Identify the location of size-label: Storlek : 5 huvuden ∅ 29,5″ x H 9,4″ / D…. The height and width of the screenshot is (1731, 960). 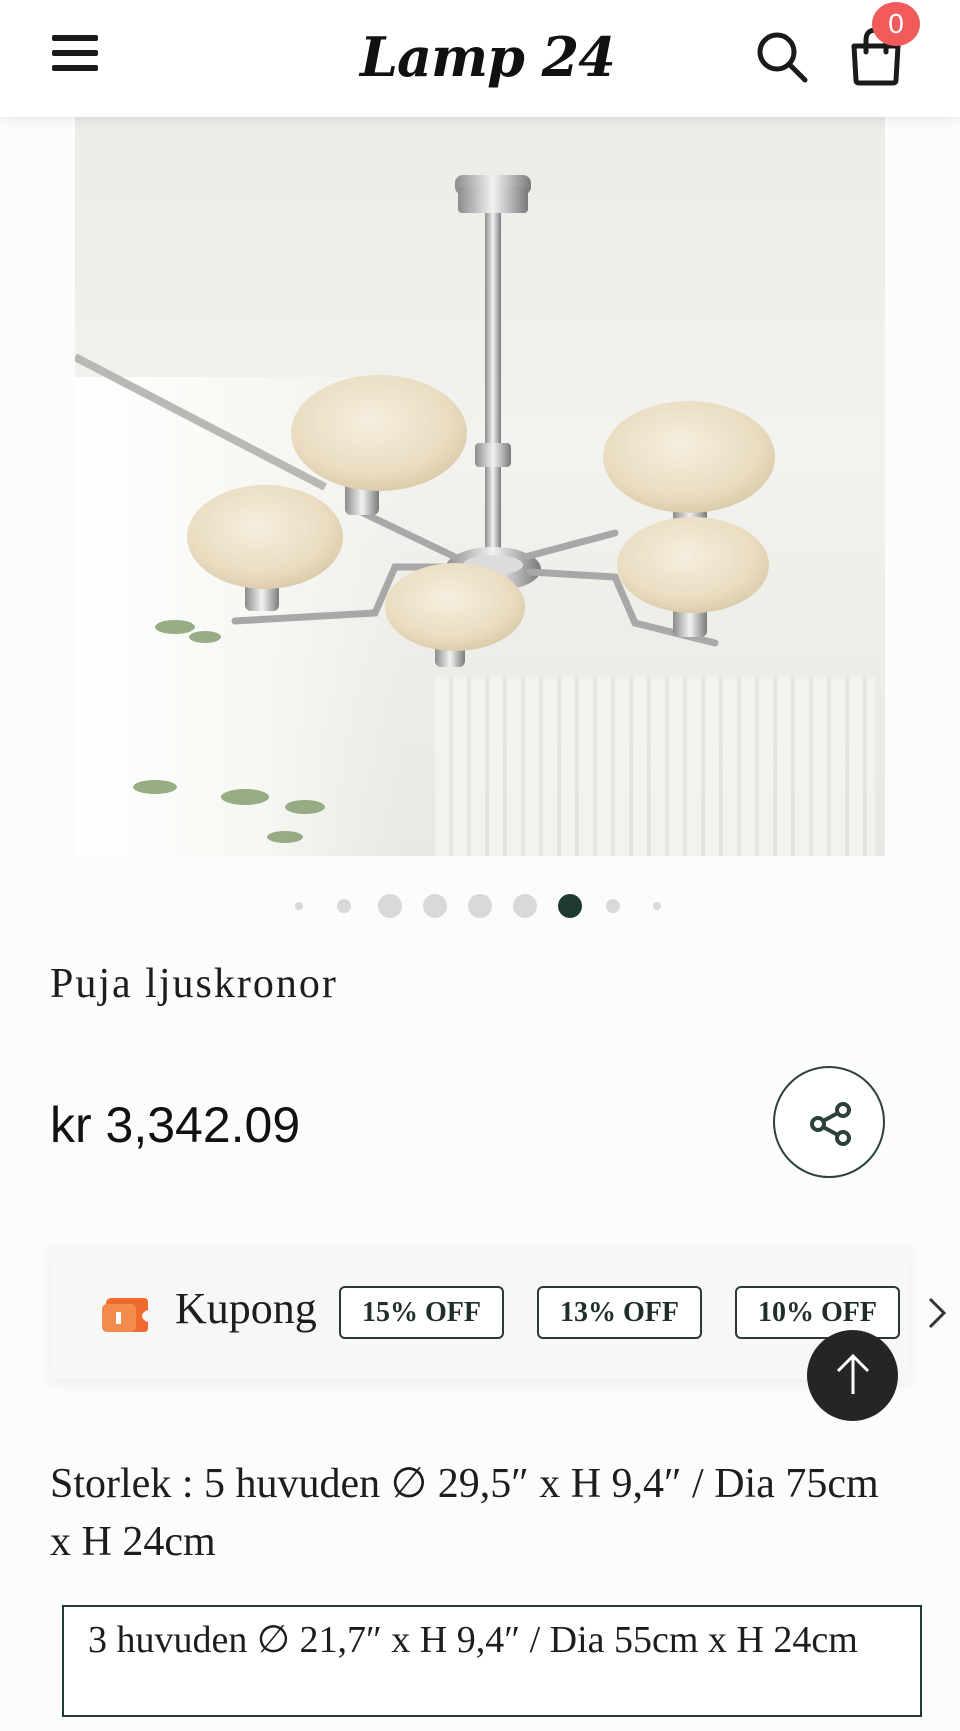
(464, 1513).